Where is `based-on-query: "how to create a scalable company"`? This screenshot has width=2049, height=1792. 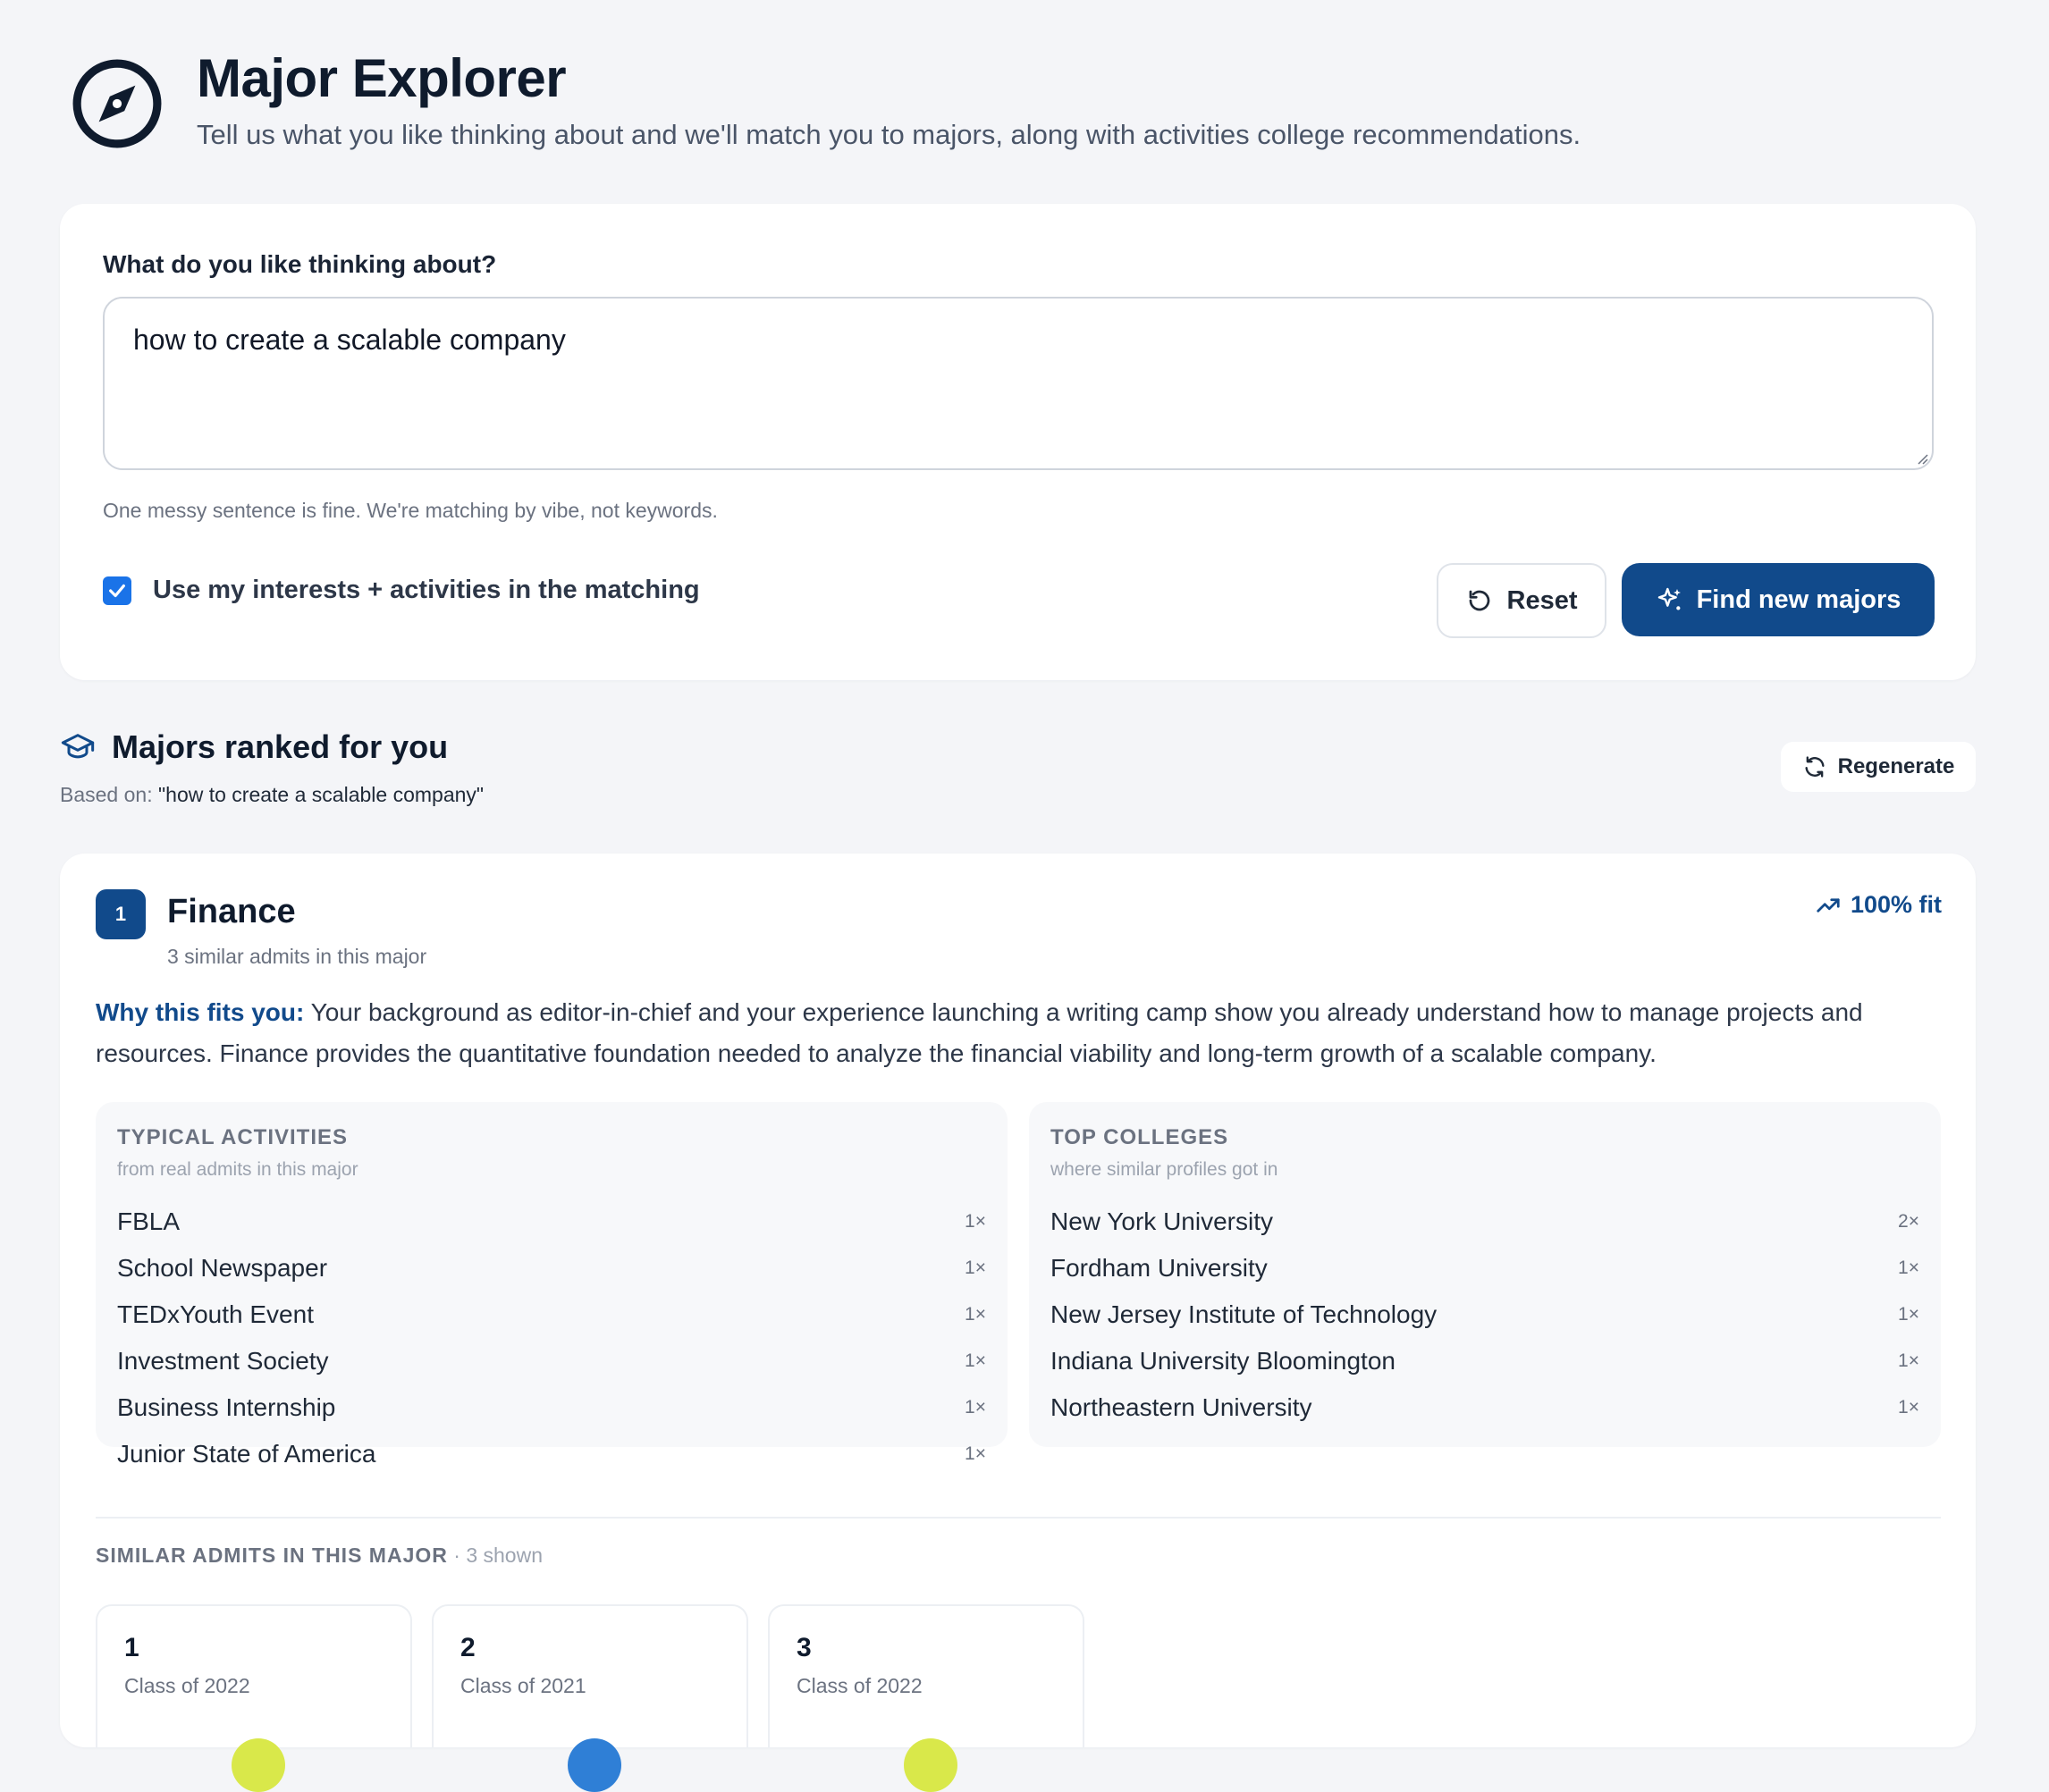
based-on-query: "how to create a scalable company" is located at coordinates (321, 794).